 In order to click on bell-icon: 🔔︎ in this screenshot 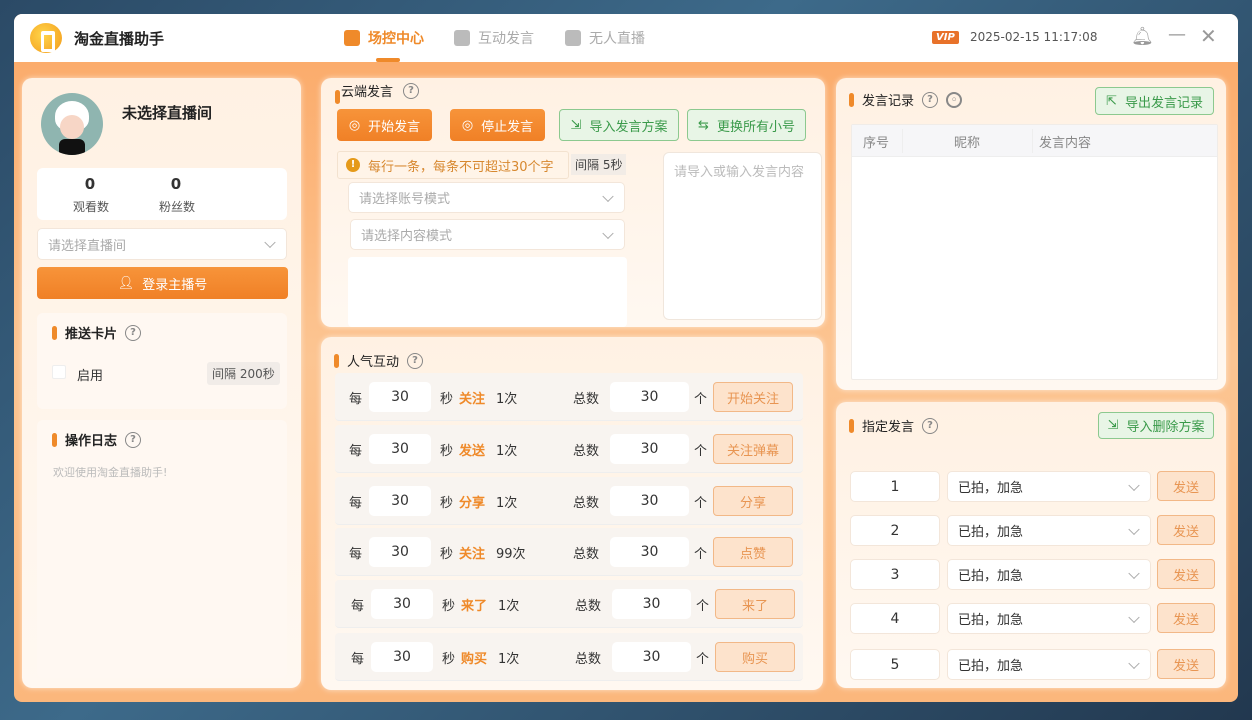, I will do `click(1142, 36)`.